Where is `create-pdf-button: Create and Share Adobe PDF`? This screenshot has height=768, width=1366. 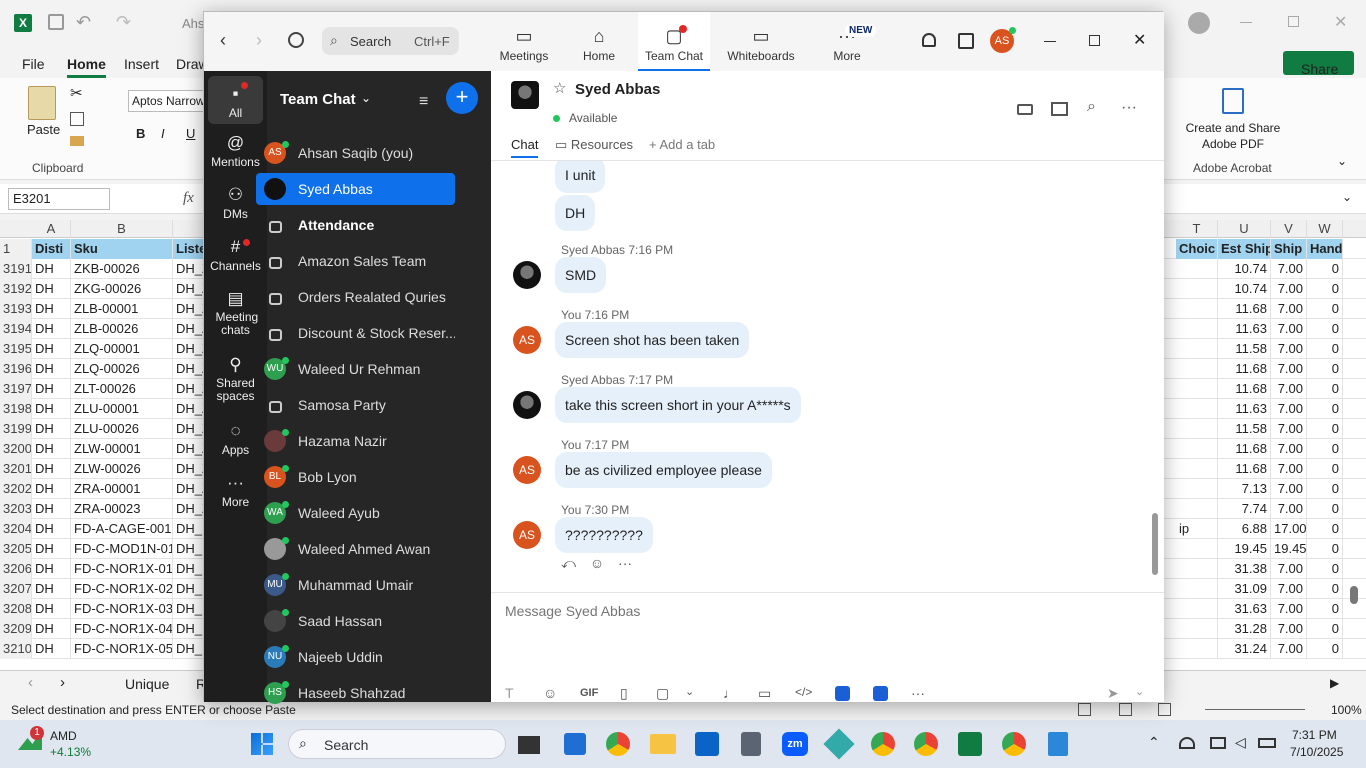 create-pdf-button: Create and Share Adobe PDF is located at coordinates (1233, 136).